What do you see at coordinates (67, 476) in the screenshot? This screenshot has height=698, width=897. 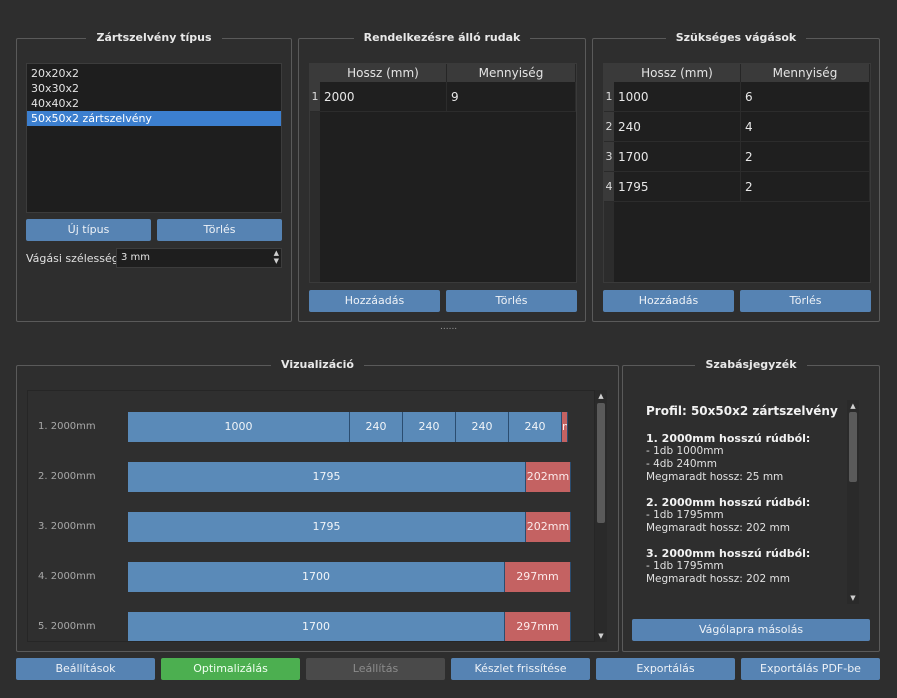 I see `bar-label: 2. 2000mm` at bounding box center [67, 476].